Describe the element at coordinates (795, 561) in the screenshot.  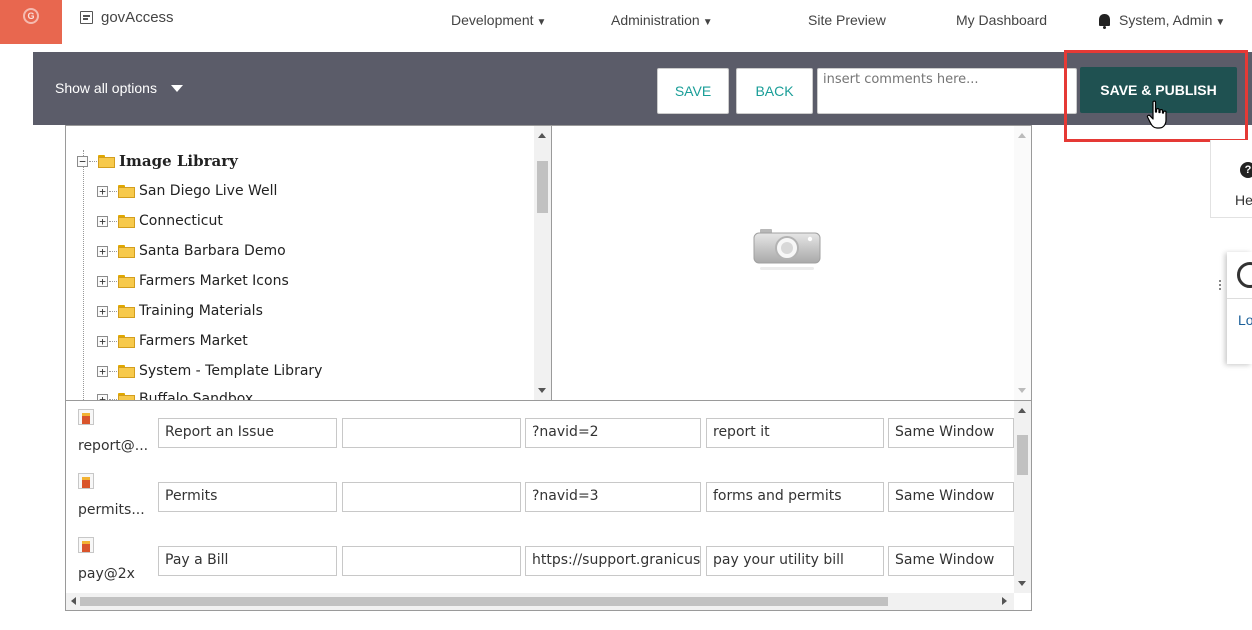
I see `description-field: pay your utility bill` at that location.